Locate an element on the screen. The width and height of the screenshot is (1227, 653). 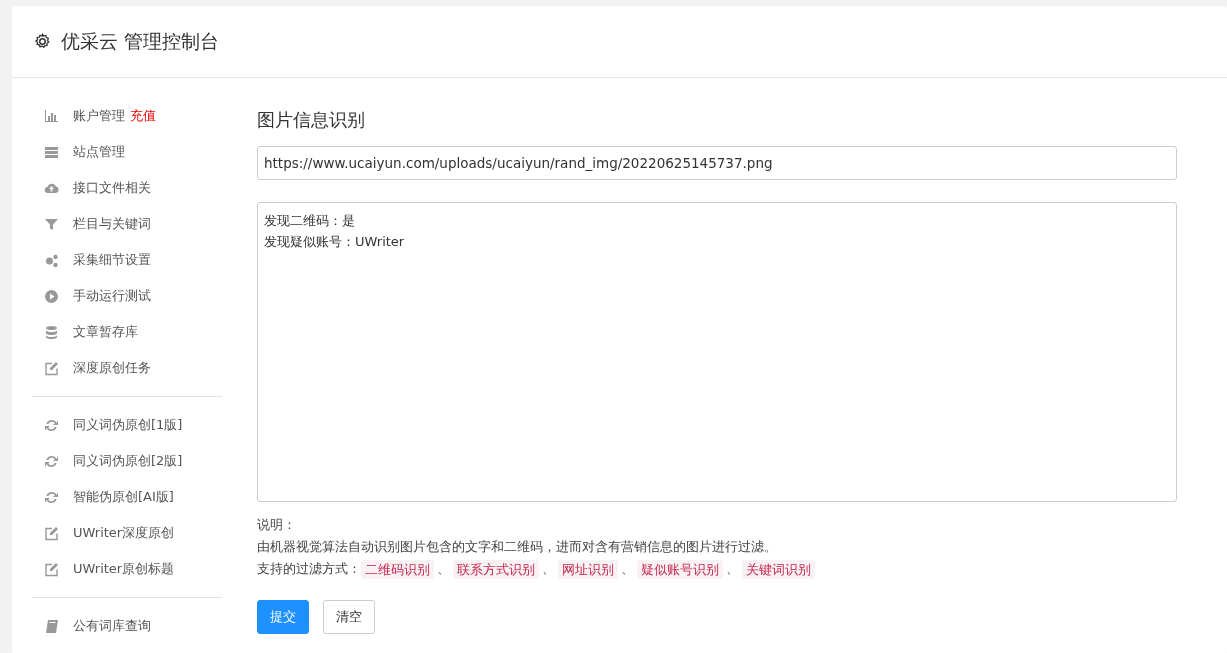
server-icon is located at coordinates (51, 152).